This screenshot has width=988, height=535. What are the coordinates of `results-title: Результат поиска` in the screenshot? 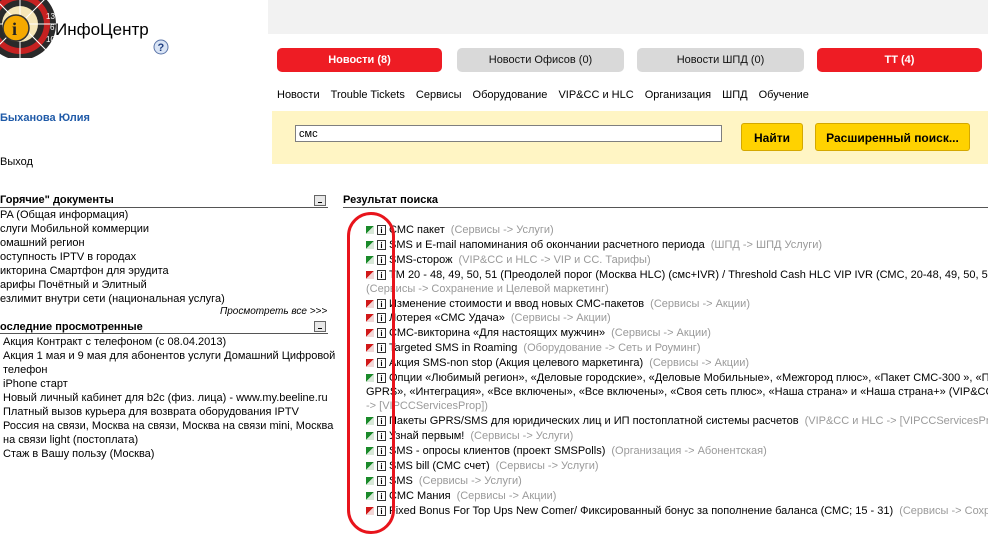 It's located at (390, 200).